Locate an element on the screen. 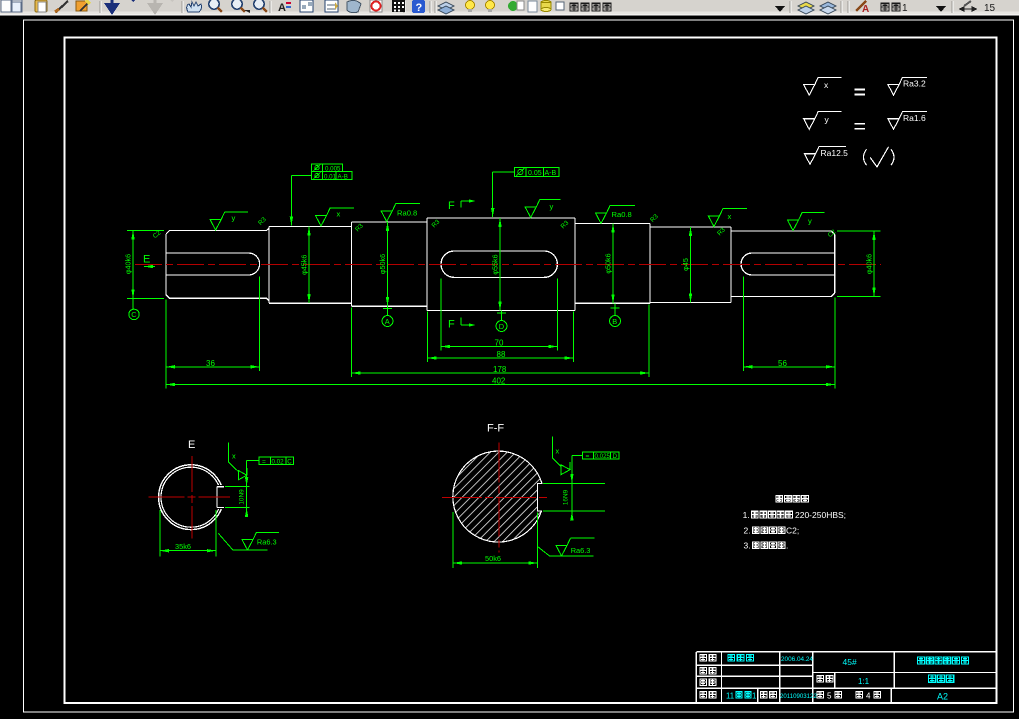 The image size is (1019, 719). svg-text: F-F is located at coordinates (495, 429).